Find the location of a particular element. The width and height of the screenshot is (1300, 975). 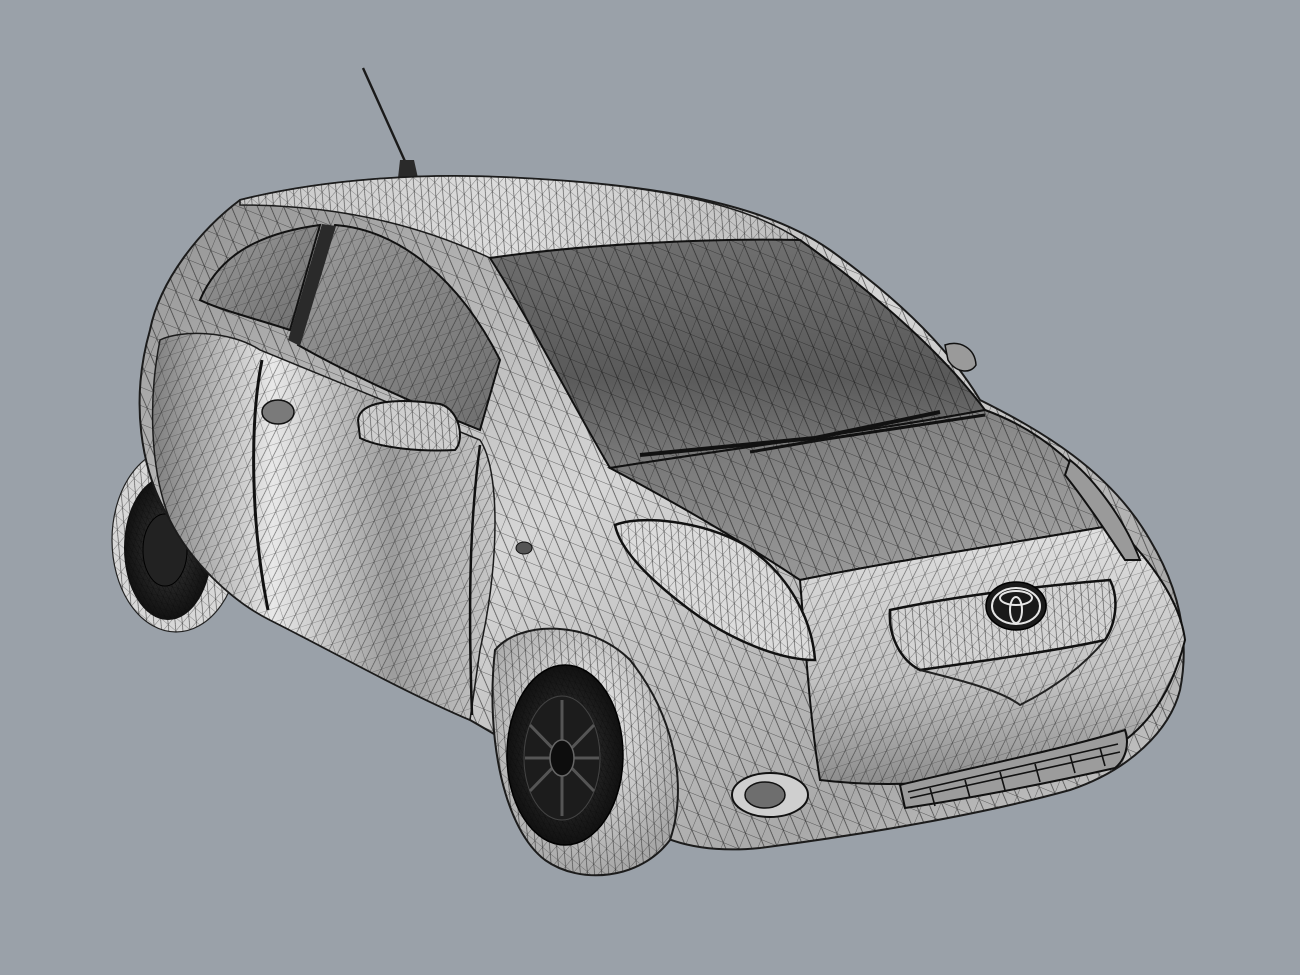

antenna is located at coordinates (389, 122).